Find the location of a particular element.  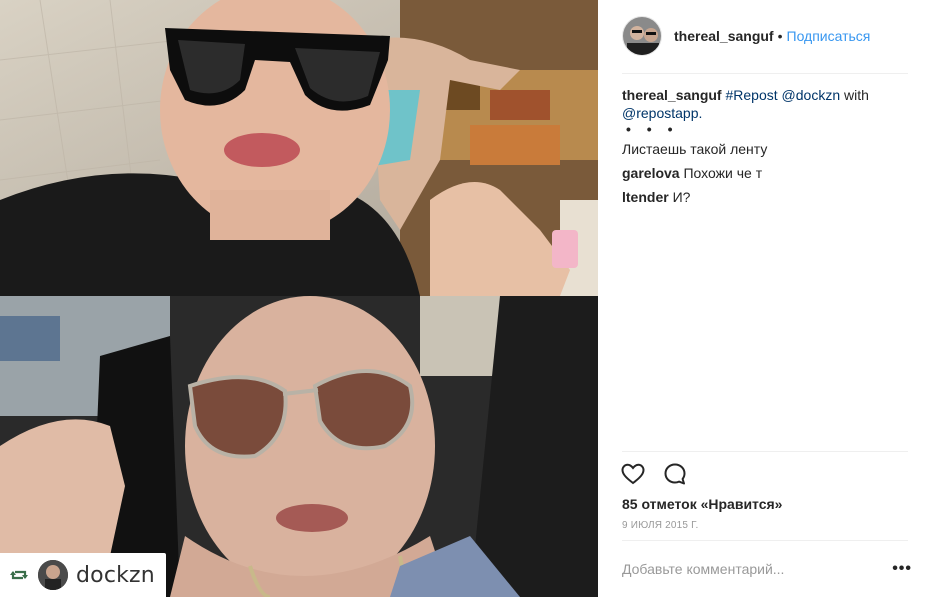

comment-text: Похожи че т is located at coordinates (723, 173).